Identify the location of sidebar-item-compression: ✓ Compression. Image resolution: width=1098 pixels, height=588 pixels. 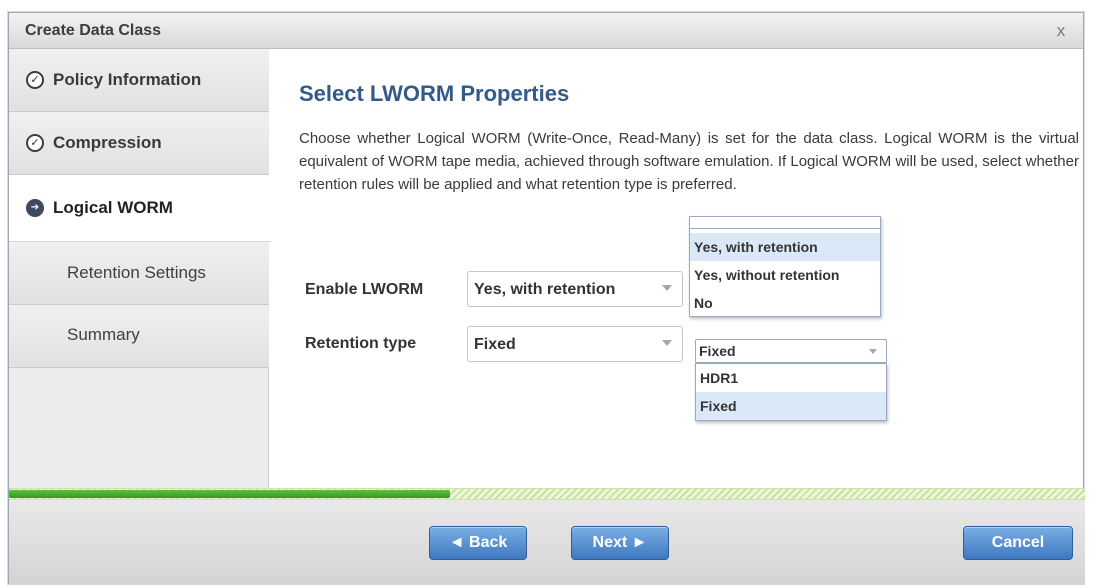
(139, 143).